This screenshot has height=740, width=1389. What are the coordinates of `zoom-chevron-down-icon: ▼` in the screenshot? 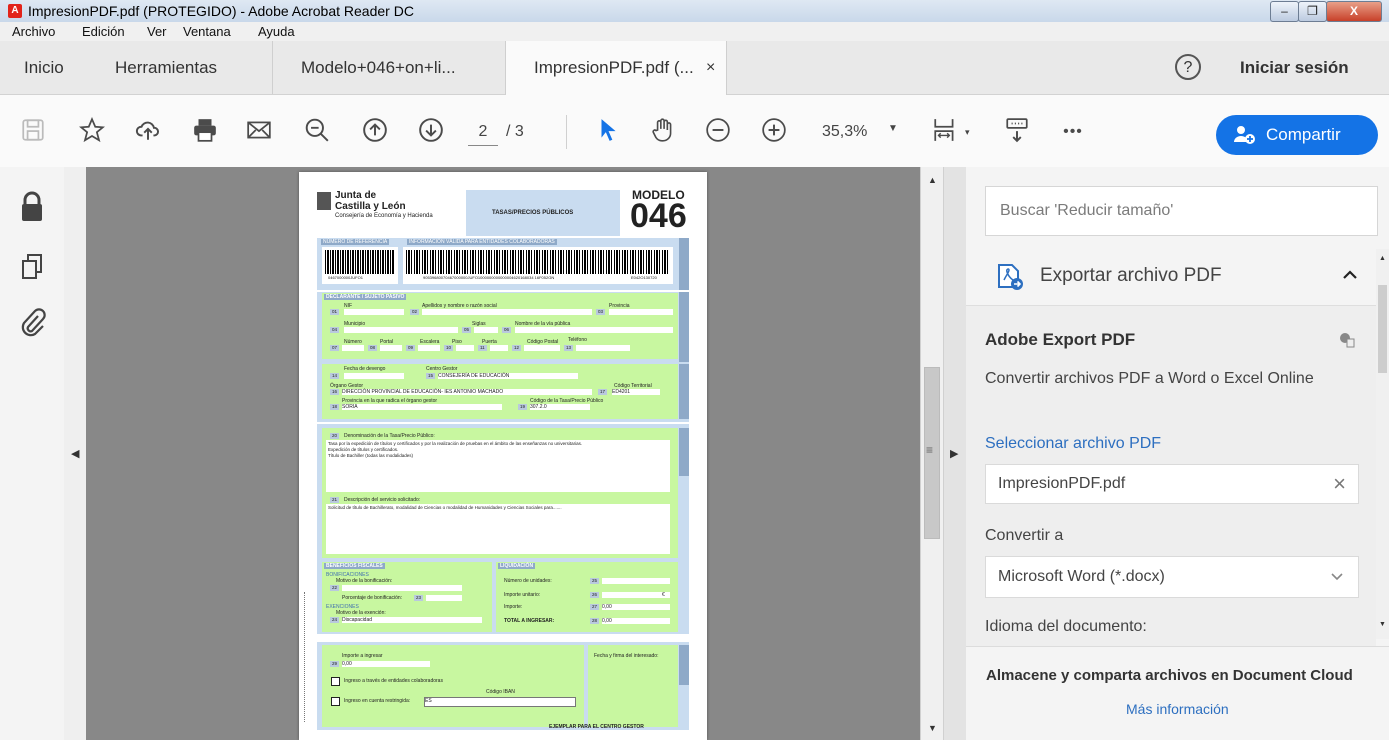 It's located at (893, 128).